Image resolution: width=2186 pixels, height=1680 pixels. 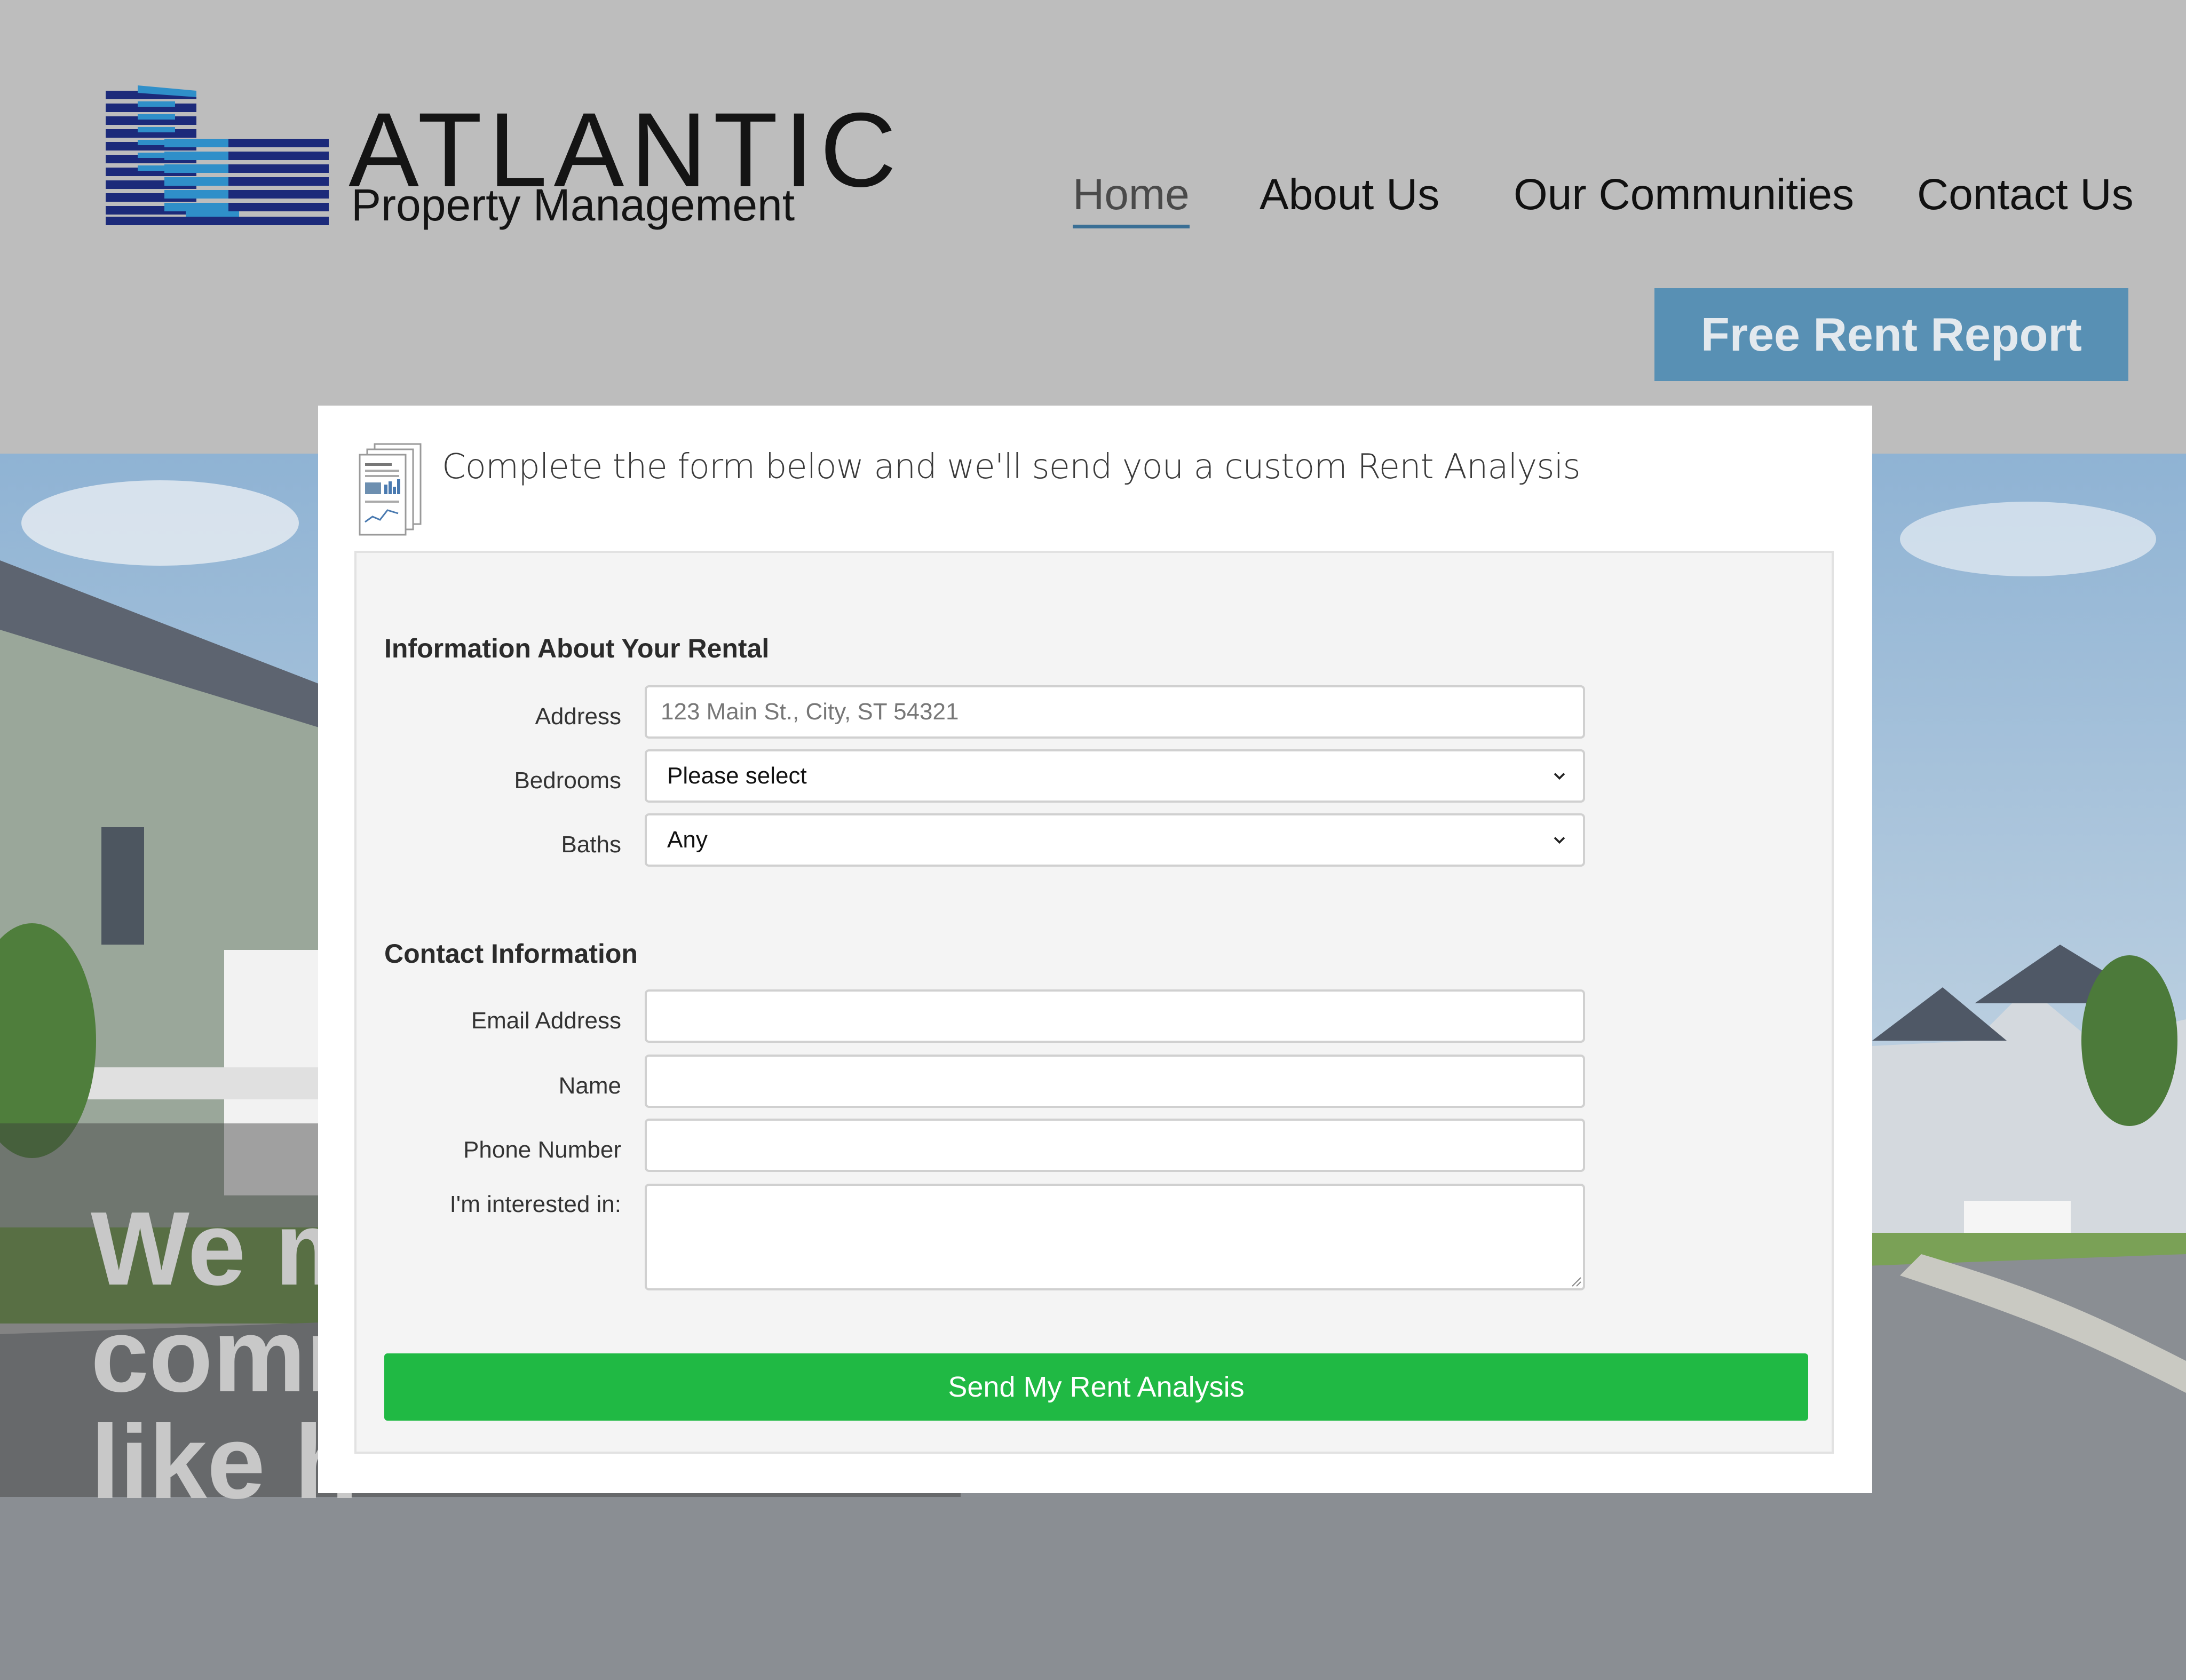 I want to click on nav-contact-us: Contact Us, so click(x=2025, y=195).